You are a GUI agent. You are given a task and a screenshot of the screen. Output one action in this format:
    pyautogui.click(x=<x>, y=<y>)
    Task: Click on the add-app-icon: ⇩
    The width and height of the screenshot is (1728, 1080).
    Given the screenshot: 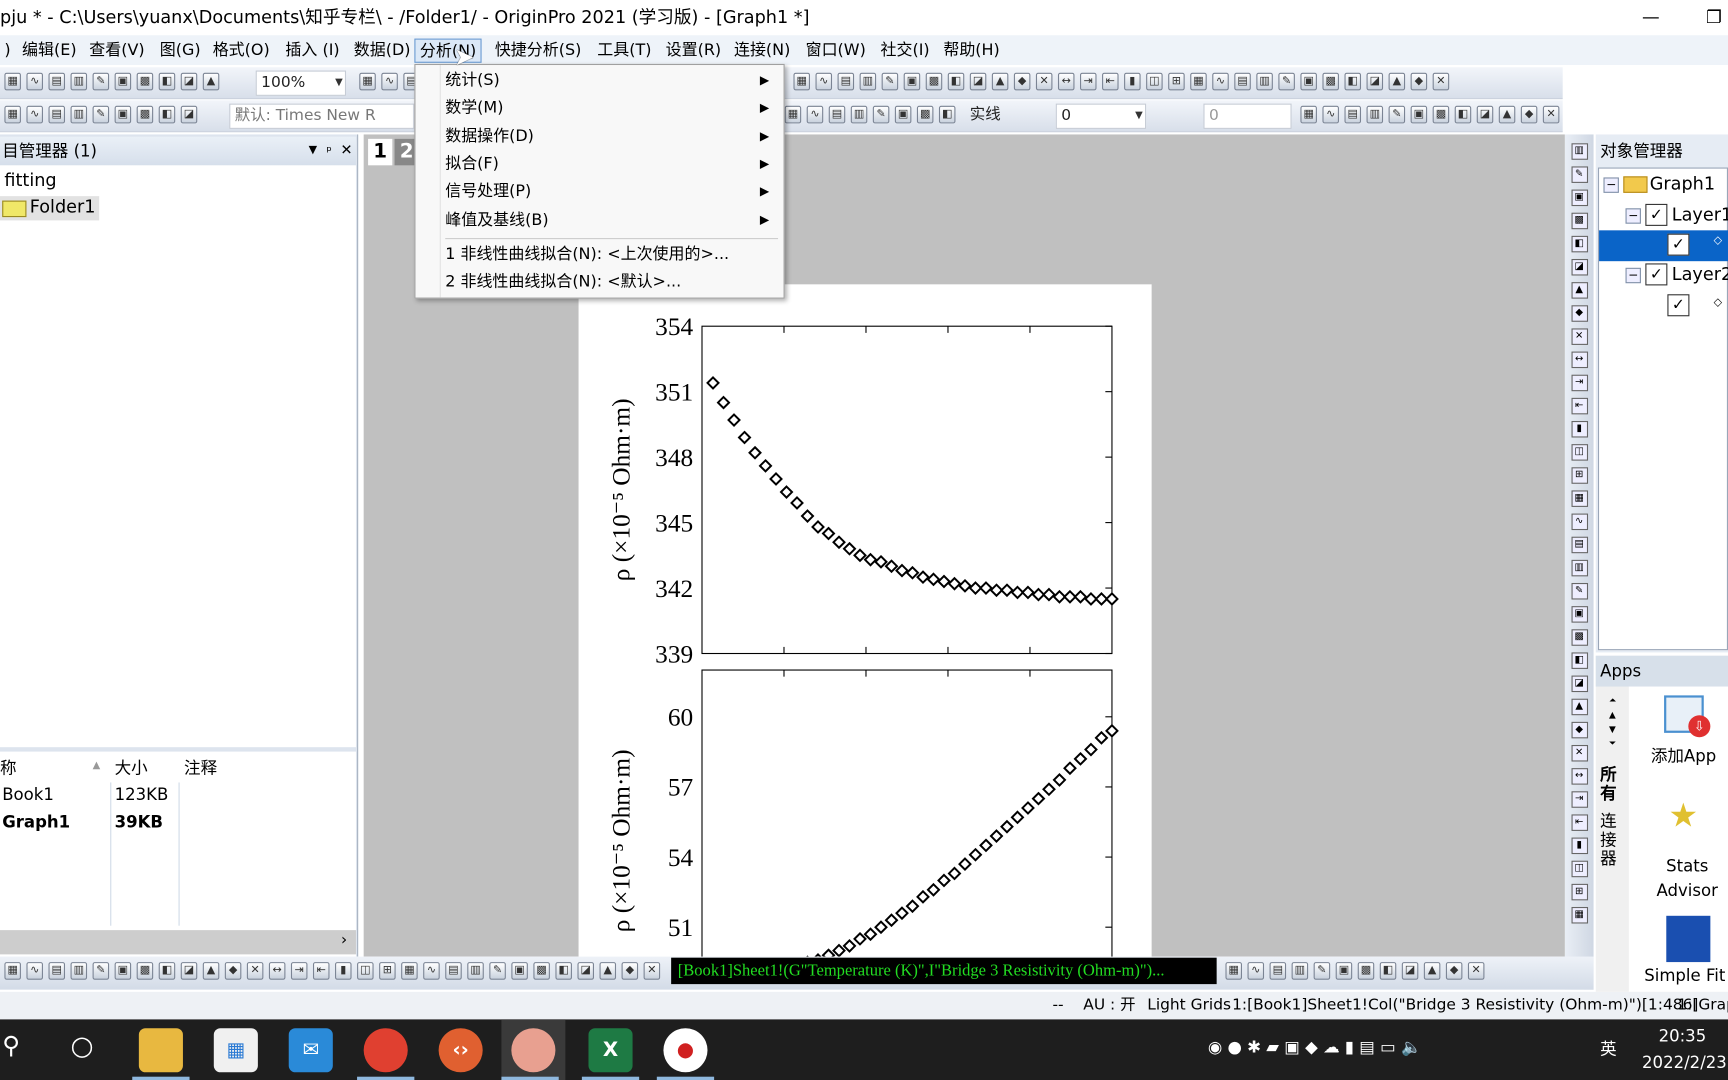 What is the action you would take?
    pyautogui.click(x=1687, y=716)
    